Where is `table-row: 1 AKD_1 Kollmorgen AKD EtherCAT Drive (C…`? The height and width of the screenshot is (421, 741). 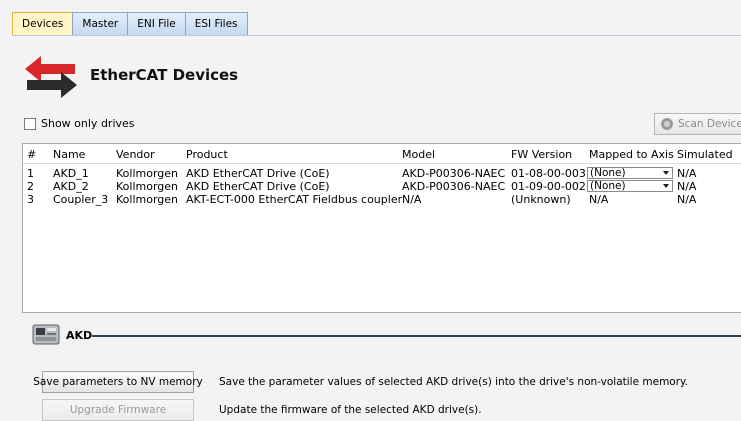
table-row: 1 AKD_1 Kollmorgen AKD EtherCAT Drive (C… is located at coordinates (382, 173).